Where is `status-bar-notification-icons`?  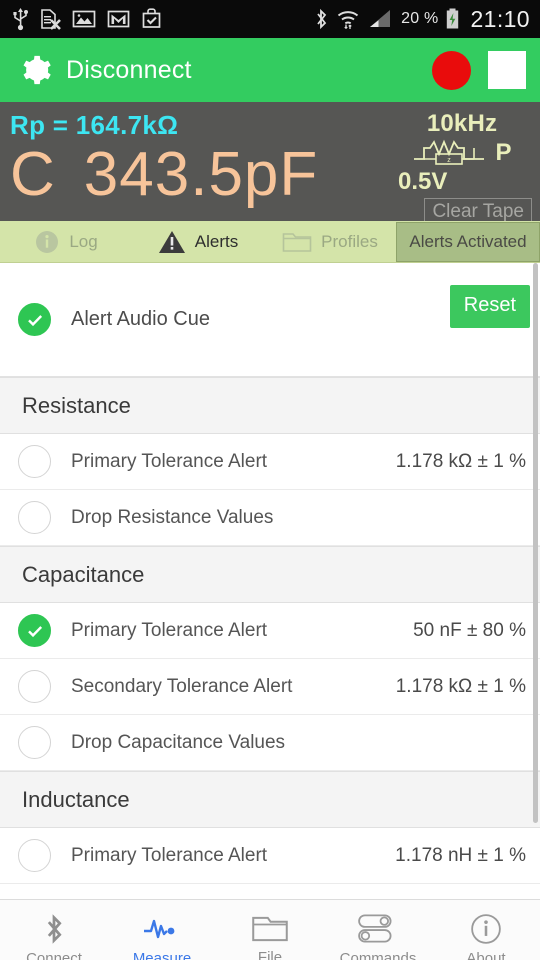 status-bar-notification-icons is located at coordinates (162, 19).